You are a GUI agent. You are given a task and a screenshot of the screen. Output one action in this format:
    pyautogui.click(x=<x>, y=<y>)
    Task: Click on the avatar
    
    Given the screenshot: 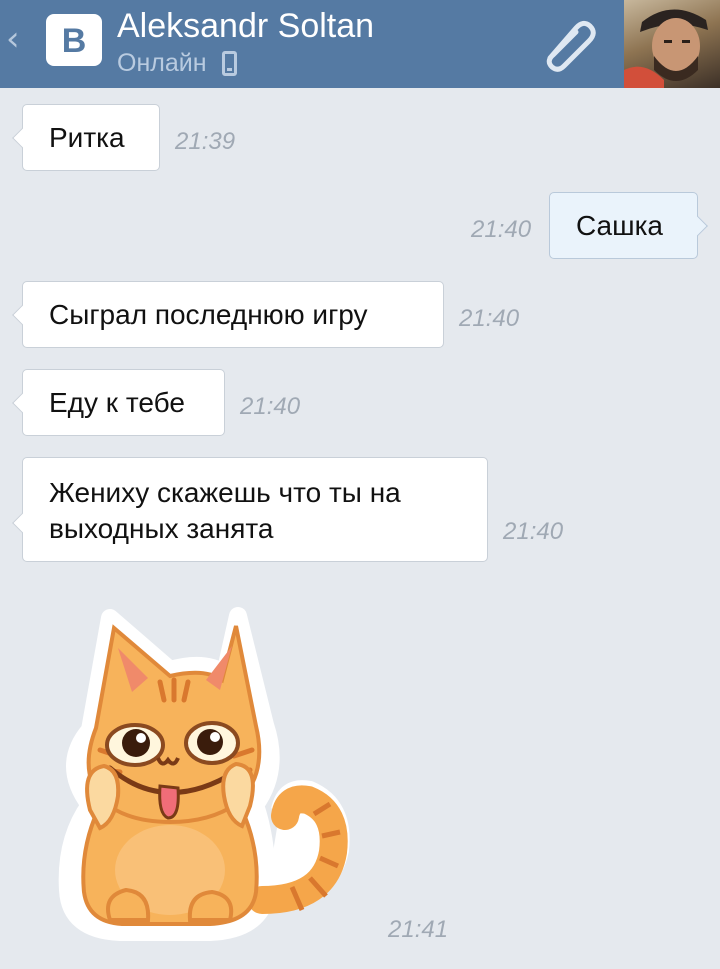 What is the action you would take?
    pyautogui.click(x=672, y=44)
    